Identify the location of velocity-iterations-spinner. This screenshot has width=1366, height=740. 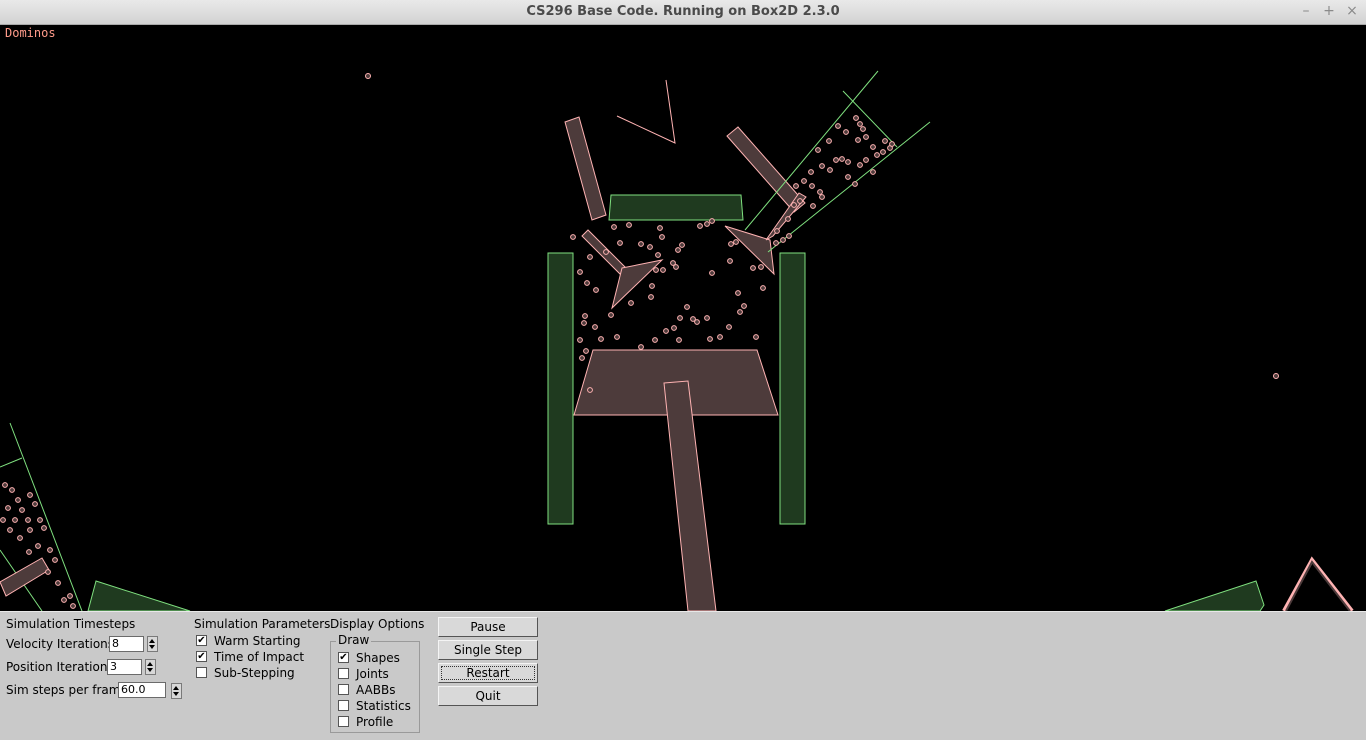
(152, 644).